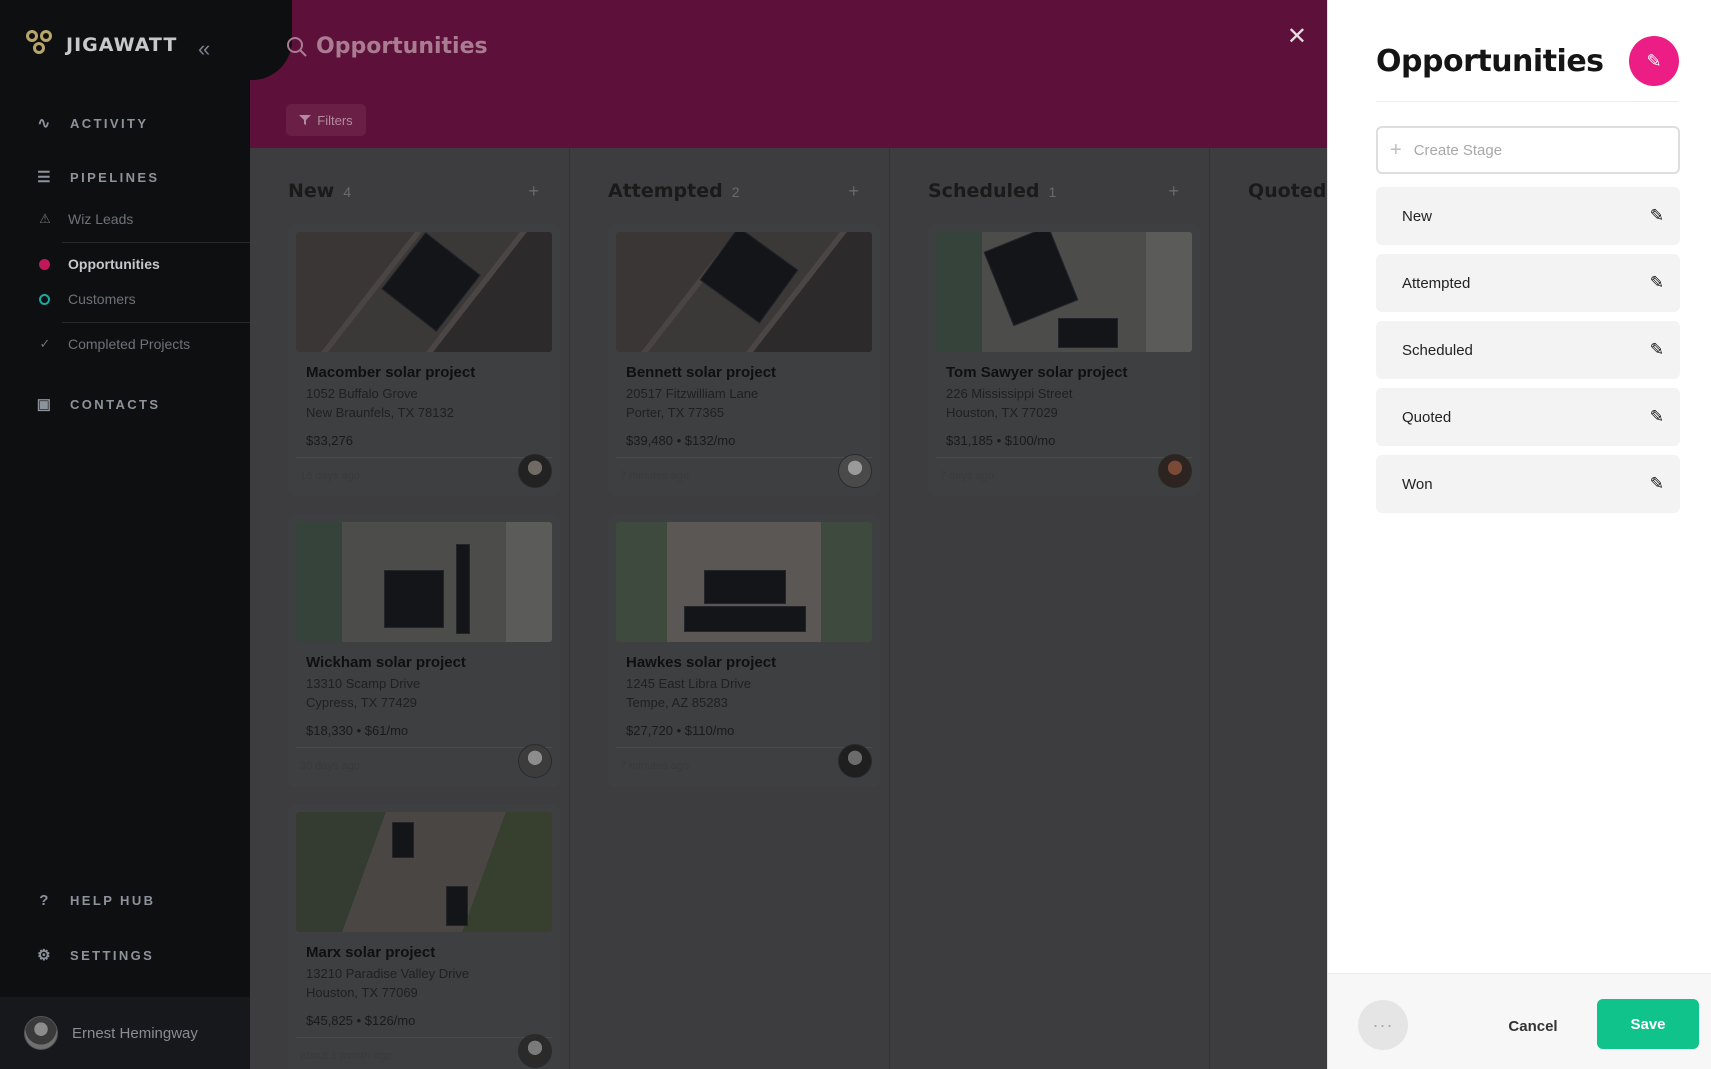 Image resolution: width=1711 pixels, height=1069 pixels. What do you see at coordinates (86, 299) in the screenshot?
I see `nav-customers: Customers` at bounding box center [86, 299].